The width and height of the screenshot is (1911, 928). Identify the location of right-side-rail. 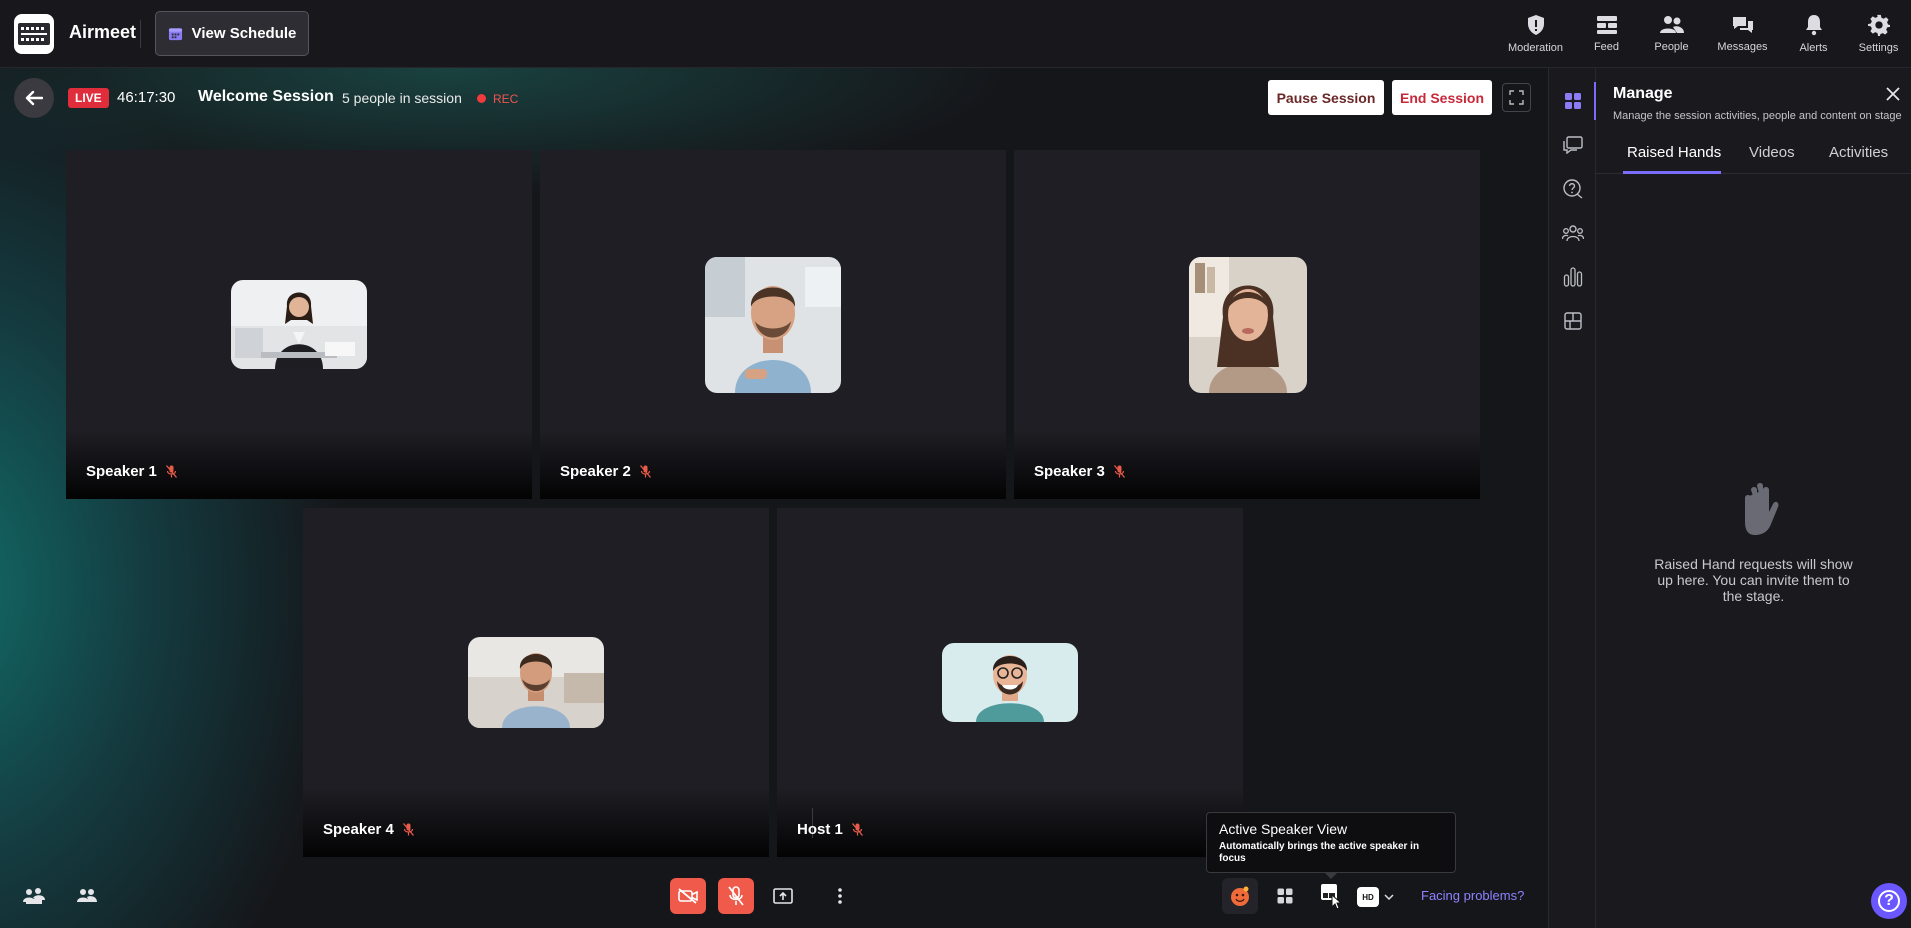
(1572, 498).